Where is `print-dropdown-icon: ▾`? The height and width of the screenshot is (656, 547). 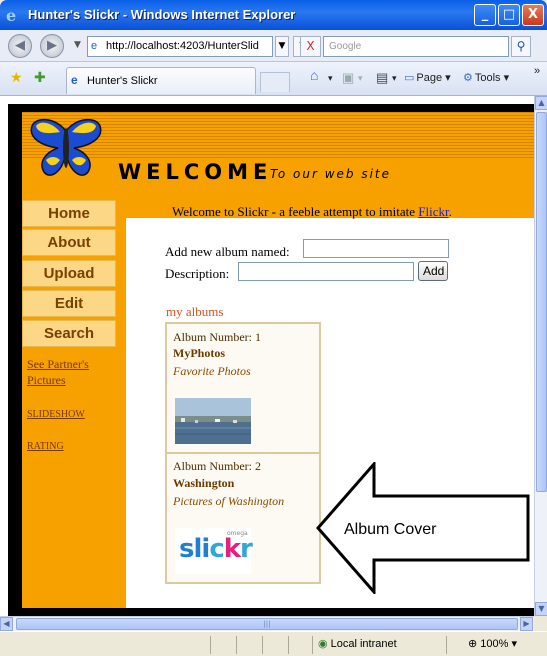 print-dropdown-icon: ▾ is located at coordinates (394, 78).